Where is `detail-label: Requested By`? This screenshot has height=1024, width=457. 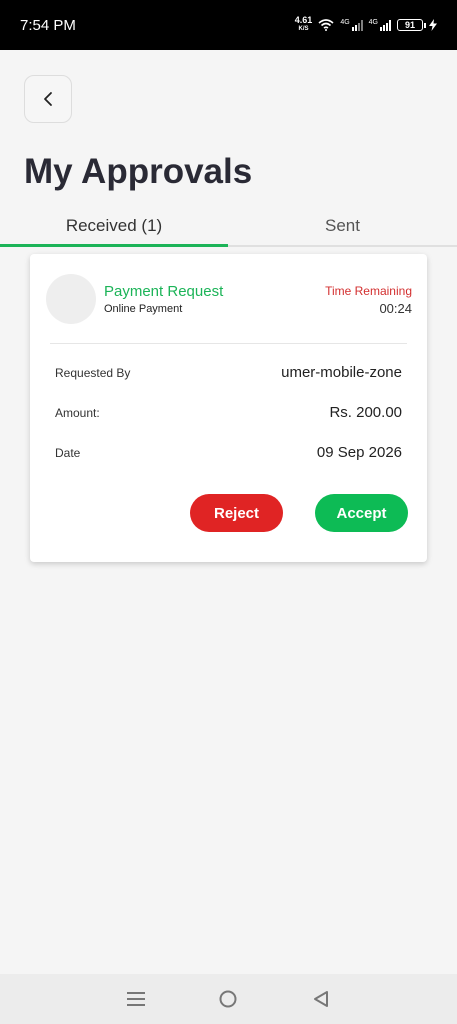
detail-label: Requested By is located at coordinates (93, 372).